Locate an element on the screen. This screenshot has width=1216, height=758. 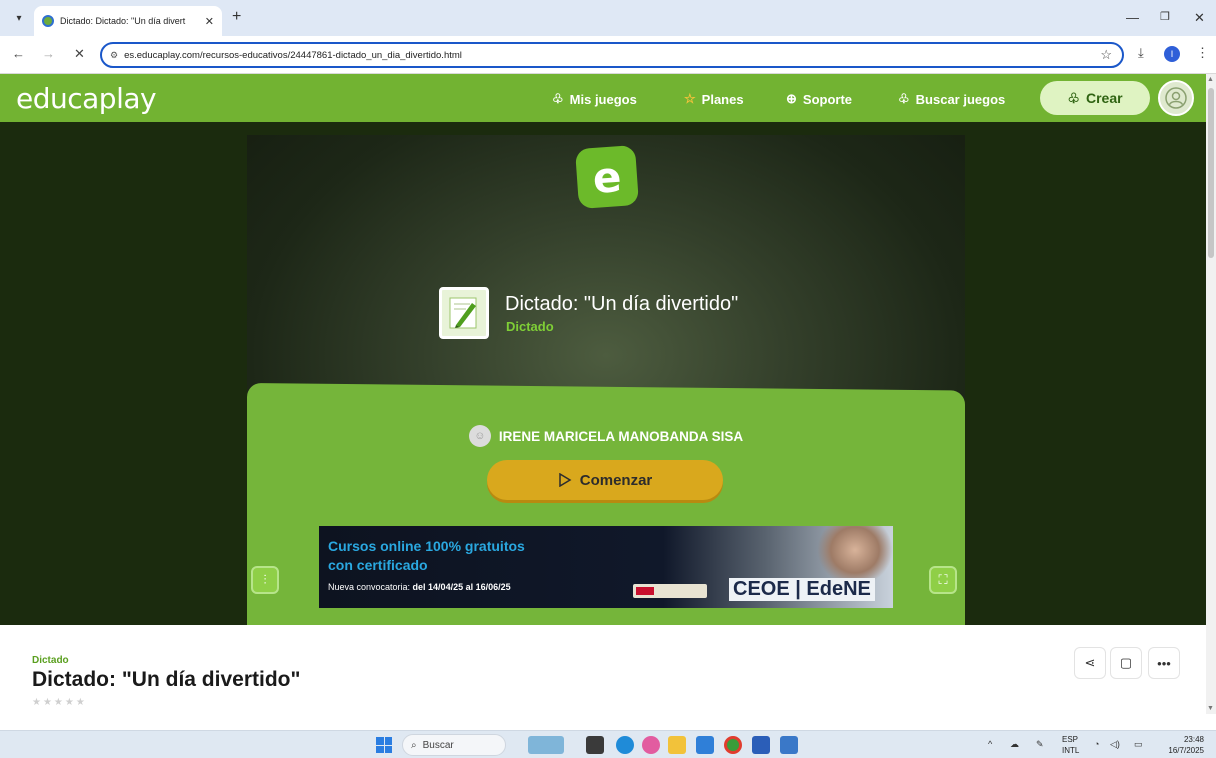
browser-menu-icon: ⋮ is located at coordinates (1202, 53).